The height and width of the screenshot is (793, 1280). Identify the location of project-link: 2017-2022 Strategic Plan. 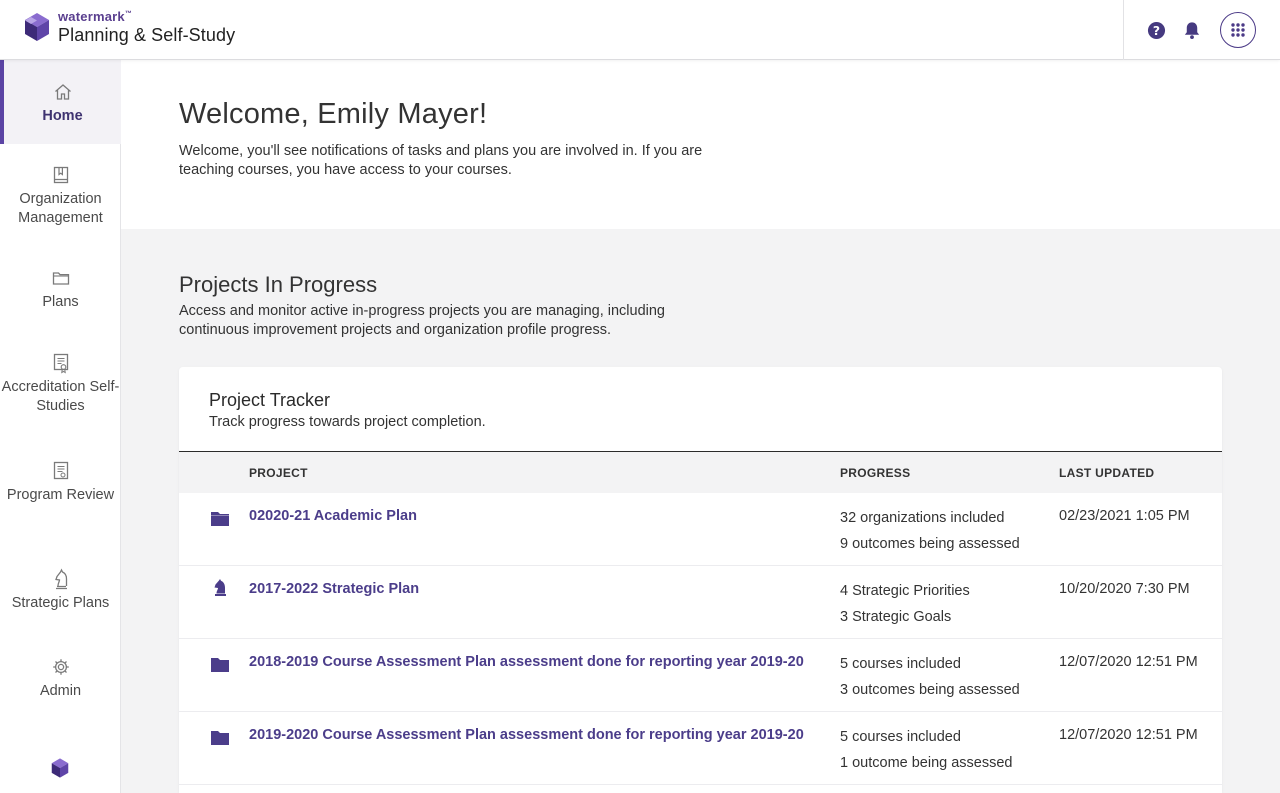
(334, 589).